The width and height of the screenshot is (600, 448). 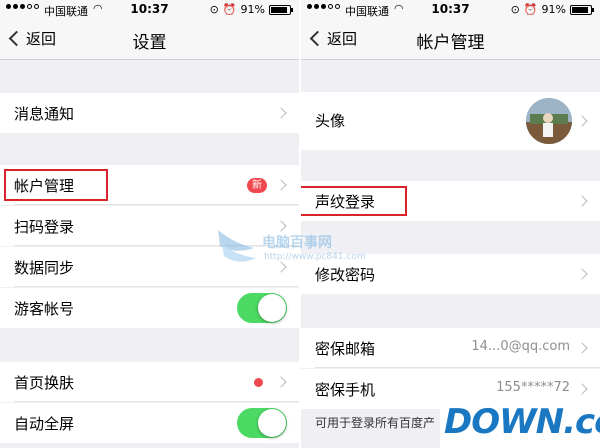 I want to click on avatar-photo-icon, so click(x=549, y=121).